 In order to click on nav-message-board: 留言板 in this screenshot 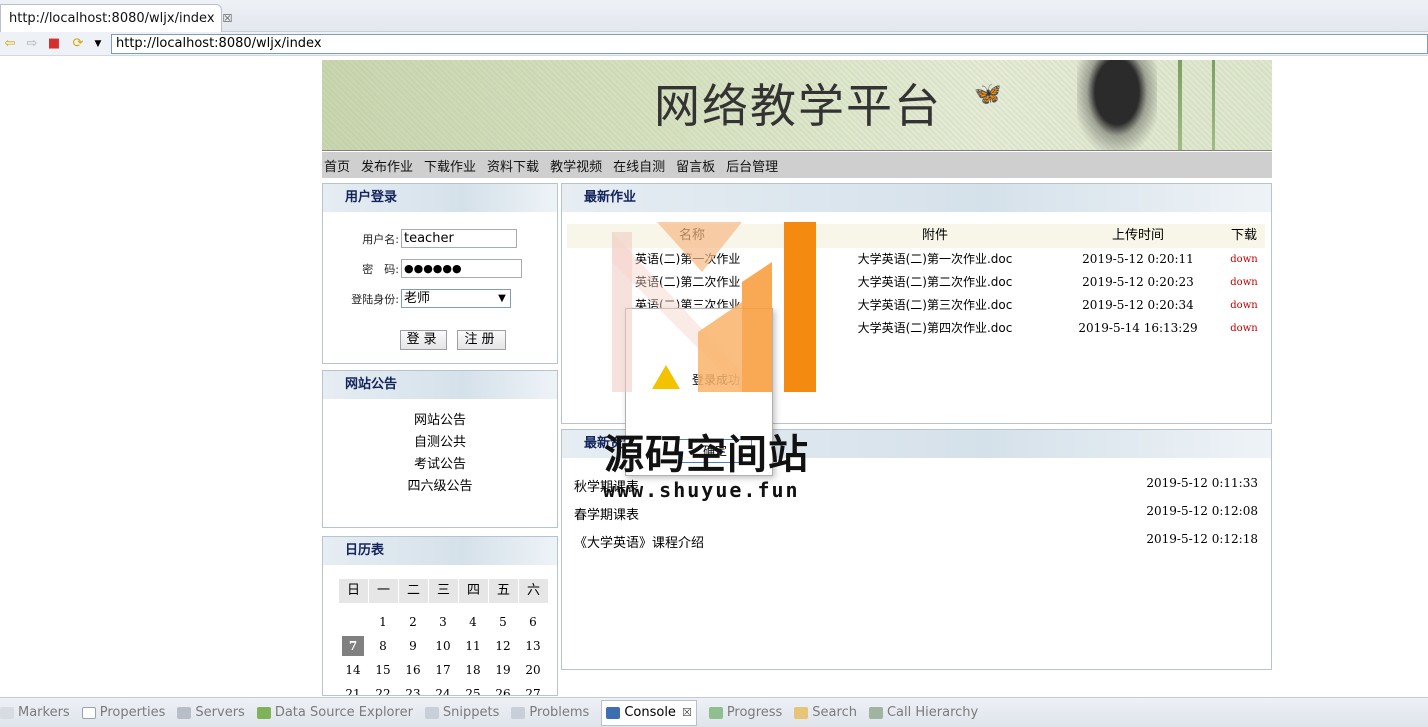, I will do `click(695, 165)`.